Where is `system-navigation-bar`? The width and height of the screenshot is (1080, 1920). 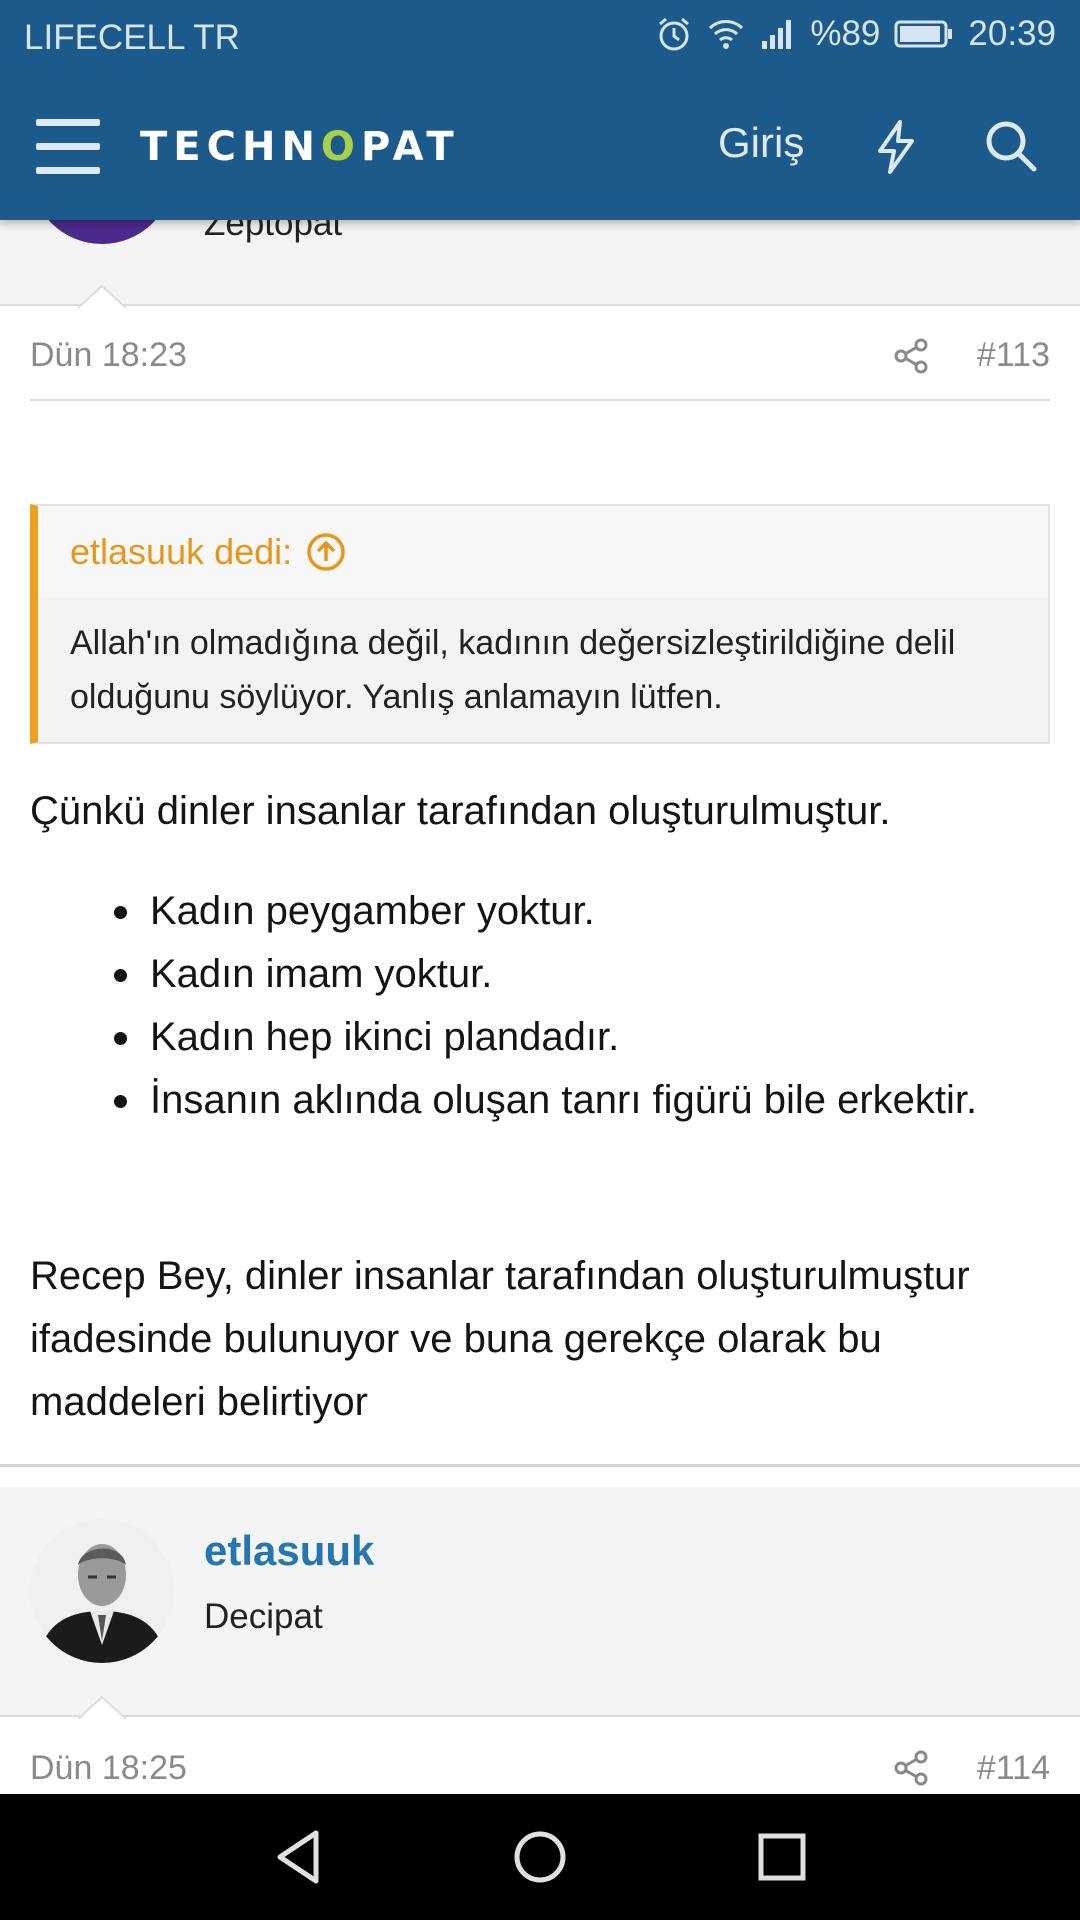
system-navigation-bar is located at coordinates (540, 1857).